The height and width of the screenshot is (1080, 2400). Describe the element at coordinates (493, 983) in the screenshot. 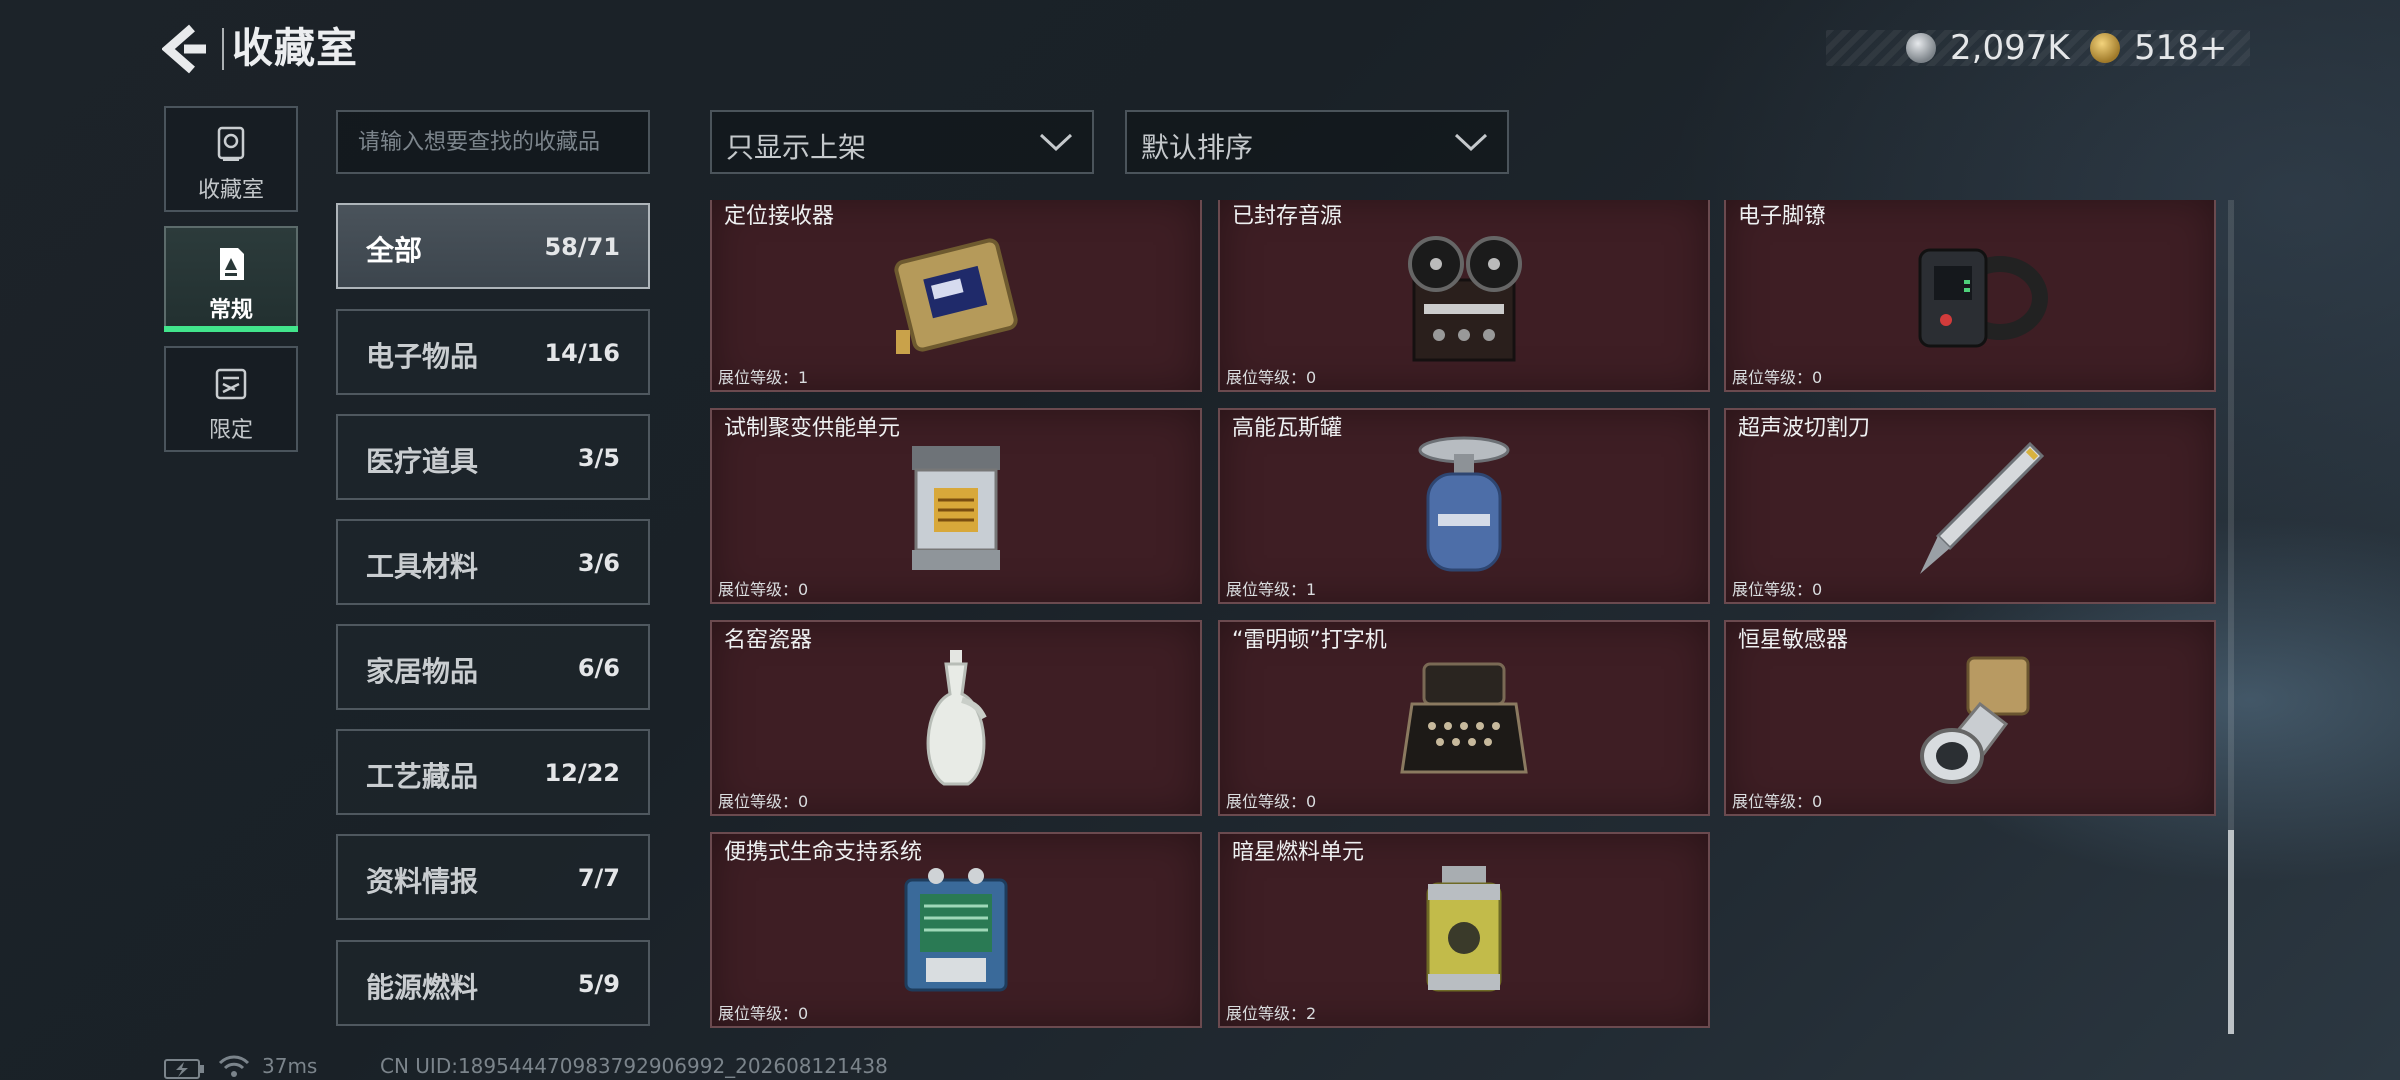

I see `category-energy: 能源燃料 5/9` at that location.